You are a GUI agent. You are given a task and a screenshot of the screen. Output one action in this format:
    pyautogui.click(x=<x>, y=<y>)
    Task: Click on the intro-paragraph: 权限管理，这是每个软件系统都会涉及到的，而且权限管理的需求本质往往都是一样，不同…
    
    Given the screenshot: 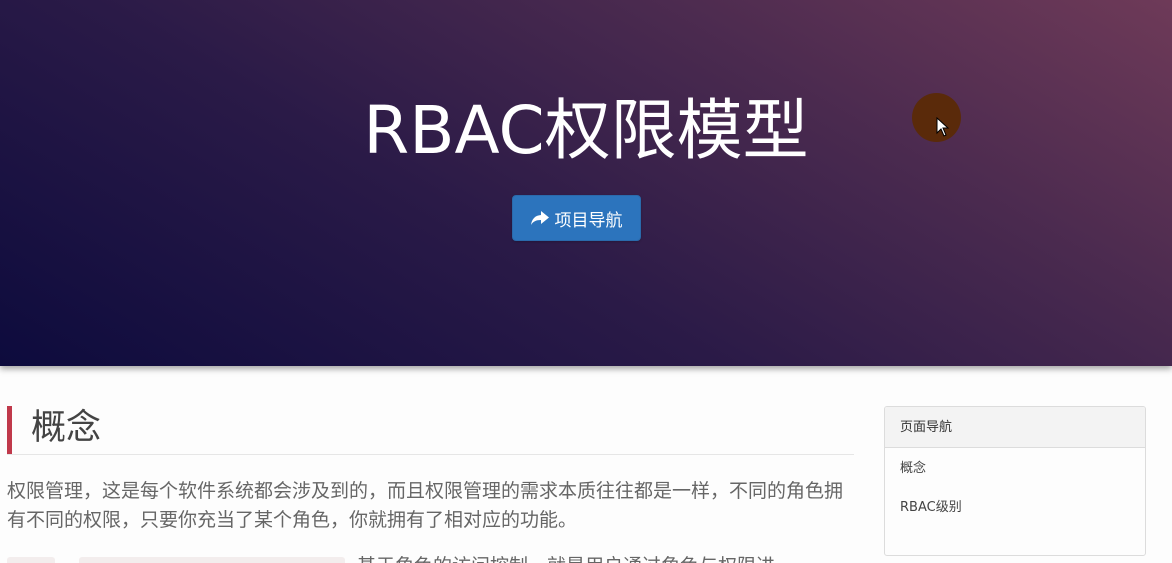 What is the action you would take?
    pyautogui.click(x=425, y=505)
    